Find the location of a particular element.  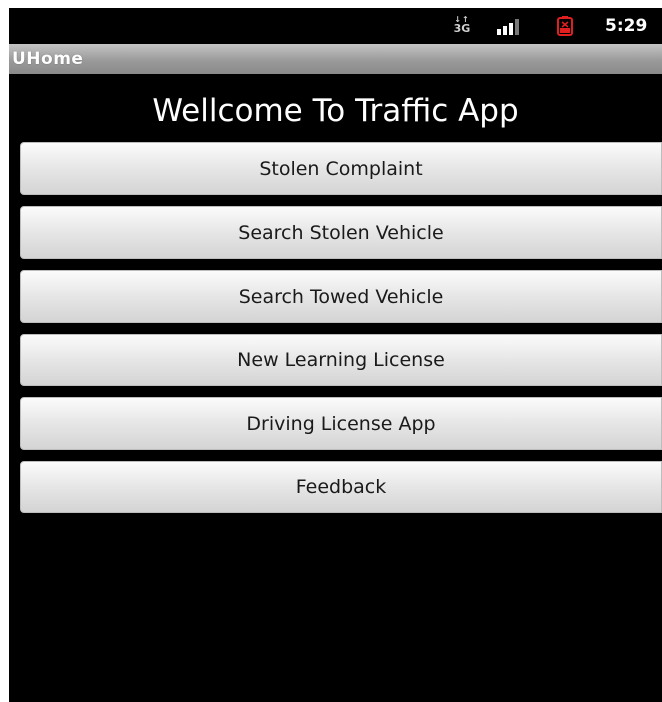

welcome-heading: Wellcome To Traffic App is located at coordinates (335, 111).